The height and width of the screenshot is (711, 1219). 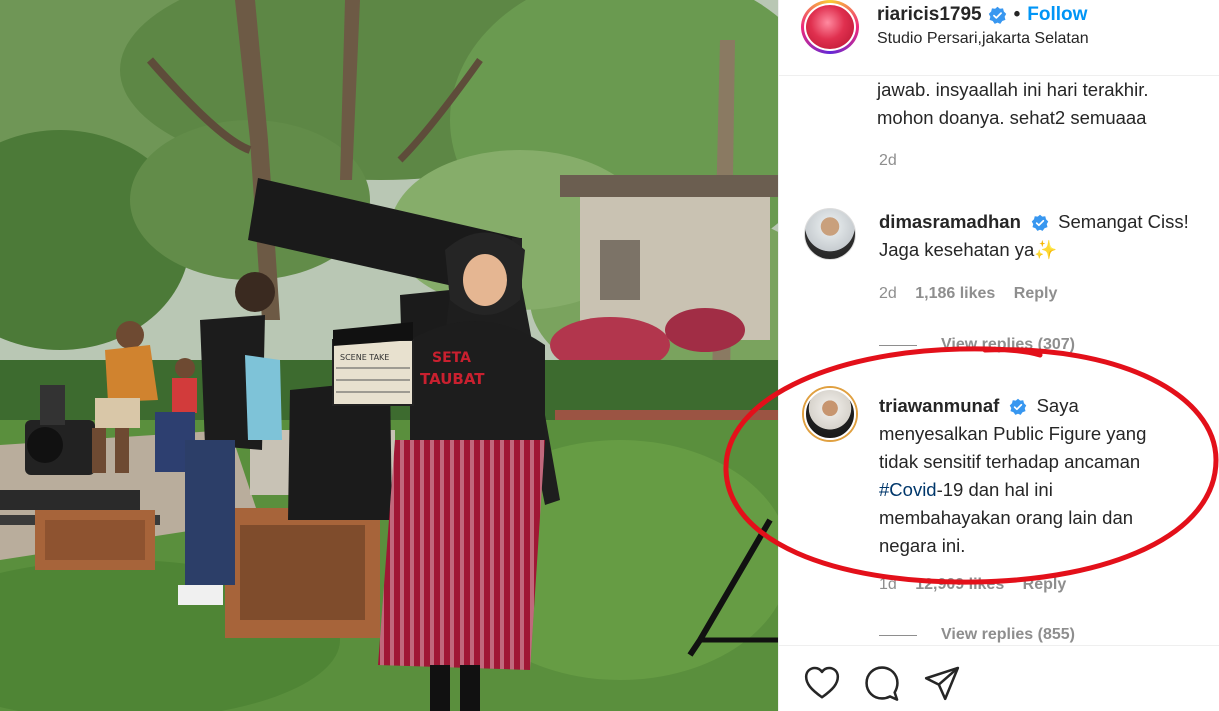 What do you see at coordinates (882, 683) in the screenshot?
I see `comment-icon` at bounding box center [882, 683].